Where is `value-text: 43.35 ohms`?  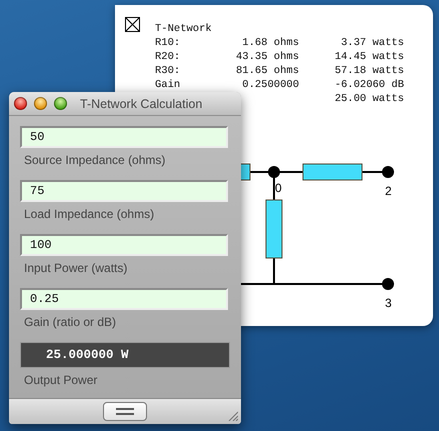
value-text: 43.35 ohms is located at coordinates (266, 57).